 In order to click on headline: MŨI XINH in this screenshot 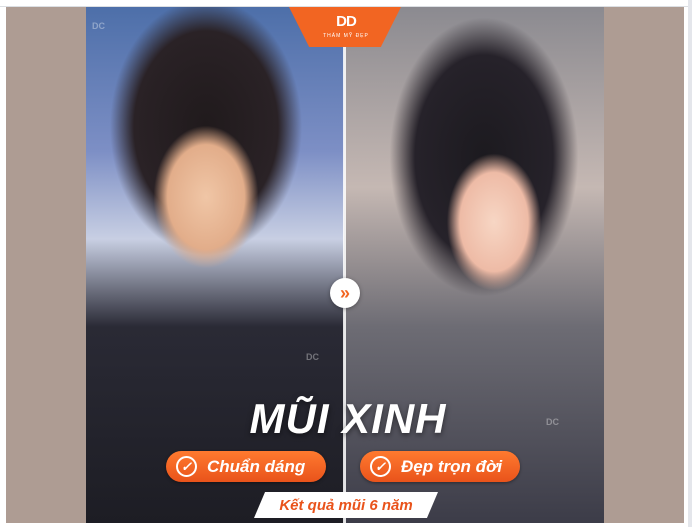, I will do `click(348, 418)`.